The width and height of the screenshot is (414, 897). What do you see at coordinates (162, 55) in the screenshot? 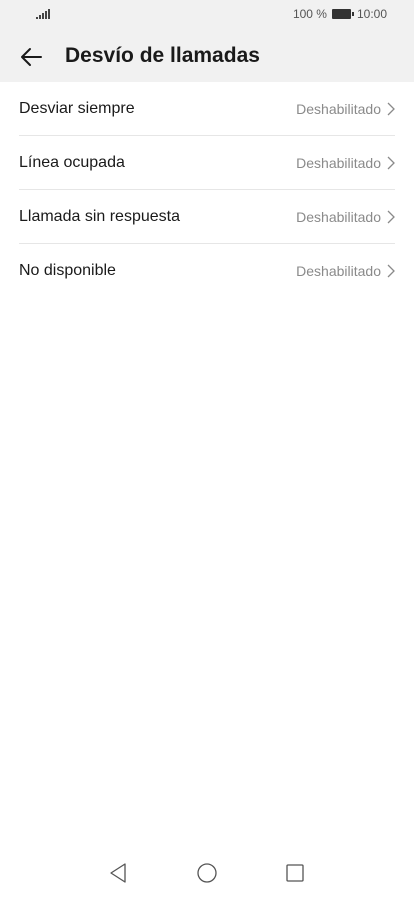
I see `page-title: Desvío de llamadas` at bounding box center [162, 55].